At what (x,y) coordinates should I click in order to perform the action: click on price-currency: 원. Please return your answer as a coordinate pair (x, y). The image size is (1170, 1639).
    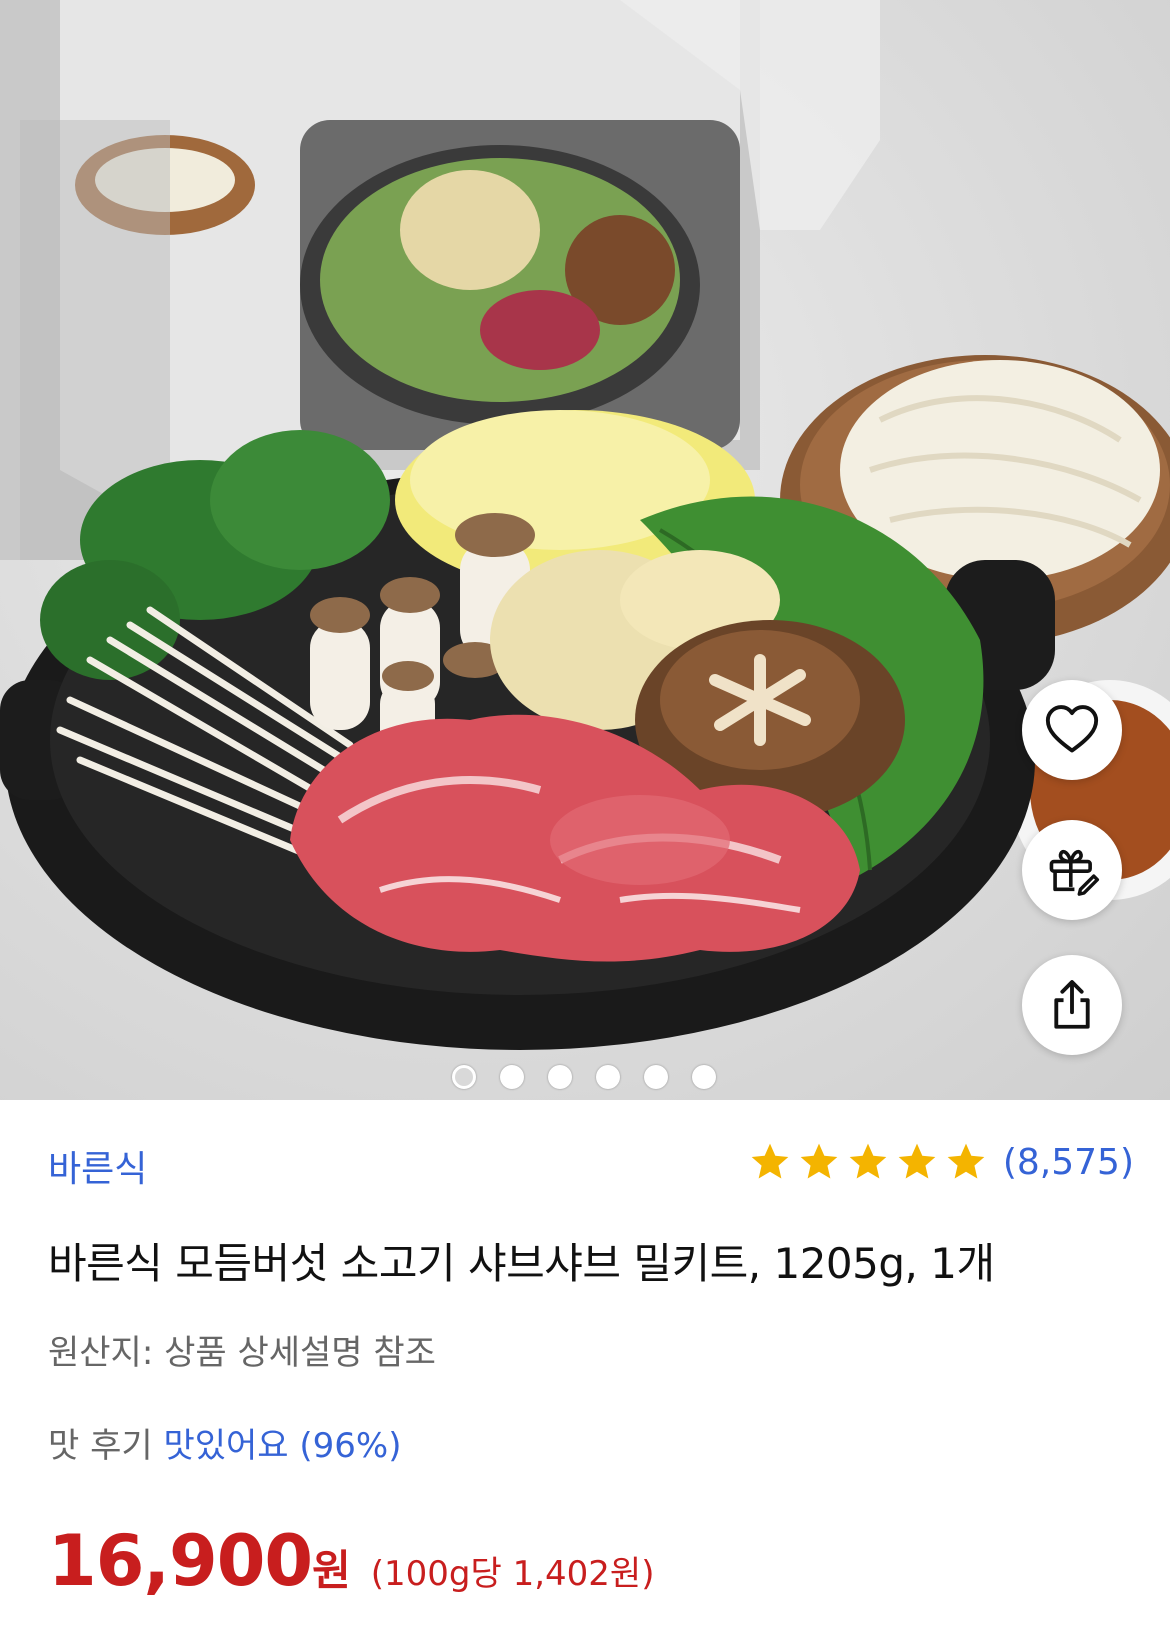
    Looking at the image, I should click on (331, 1570).